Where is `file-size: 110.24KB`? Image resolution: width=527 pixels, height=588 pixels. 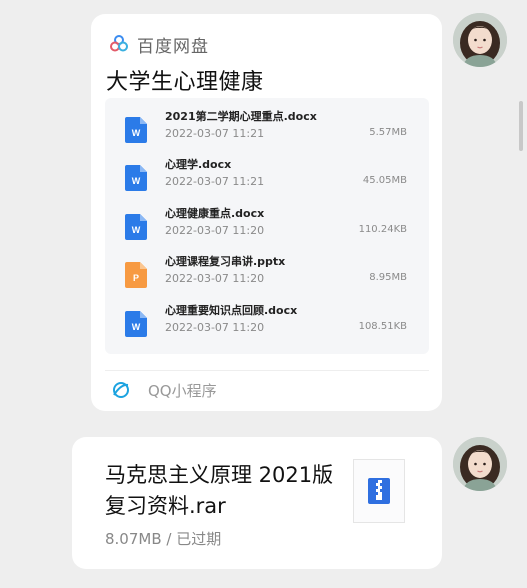 file-size: 110.24KB is located at coordinates (382, 229).